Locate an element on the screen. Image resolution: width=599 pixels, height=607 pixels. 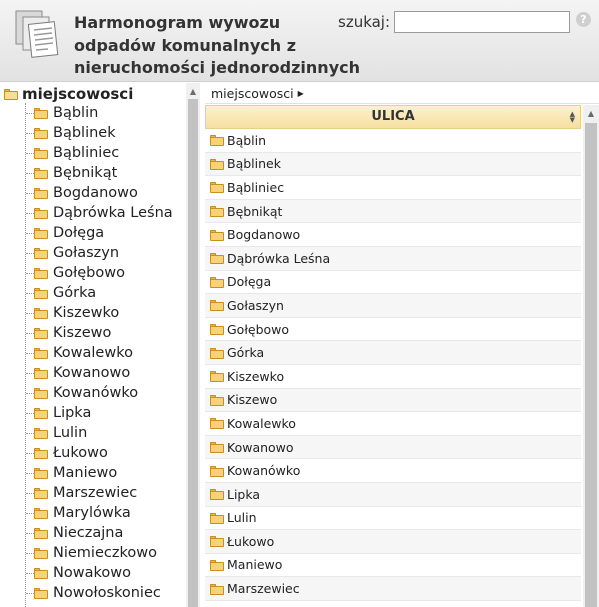
street-column-header: ULICA ▲ ▼ is located at coordinates (393, 117).